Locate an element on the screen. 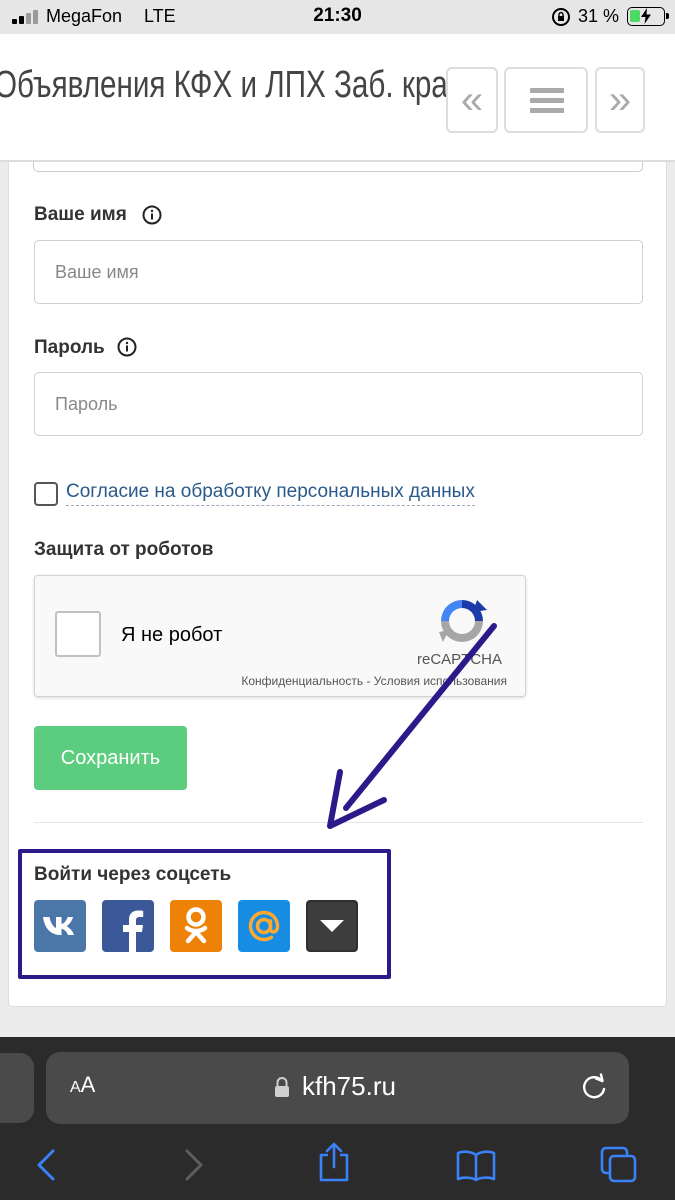 The width and height of the screenshot is (675, 1200). double-chevron-left-icon: « is located at coordinates (472, 100).